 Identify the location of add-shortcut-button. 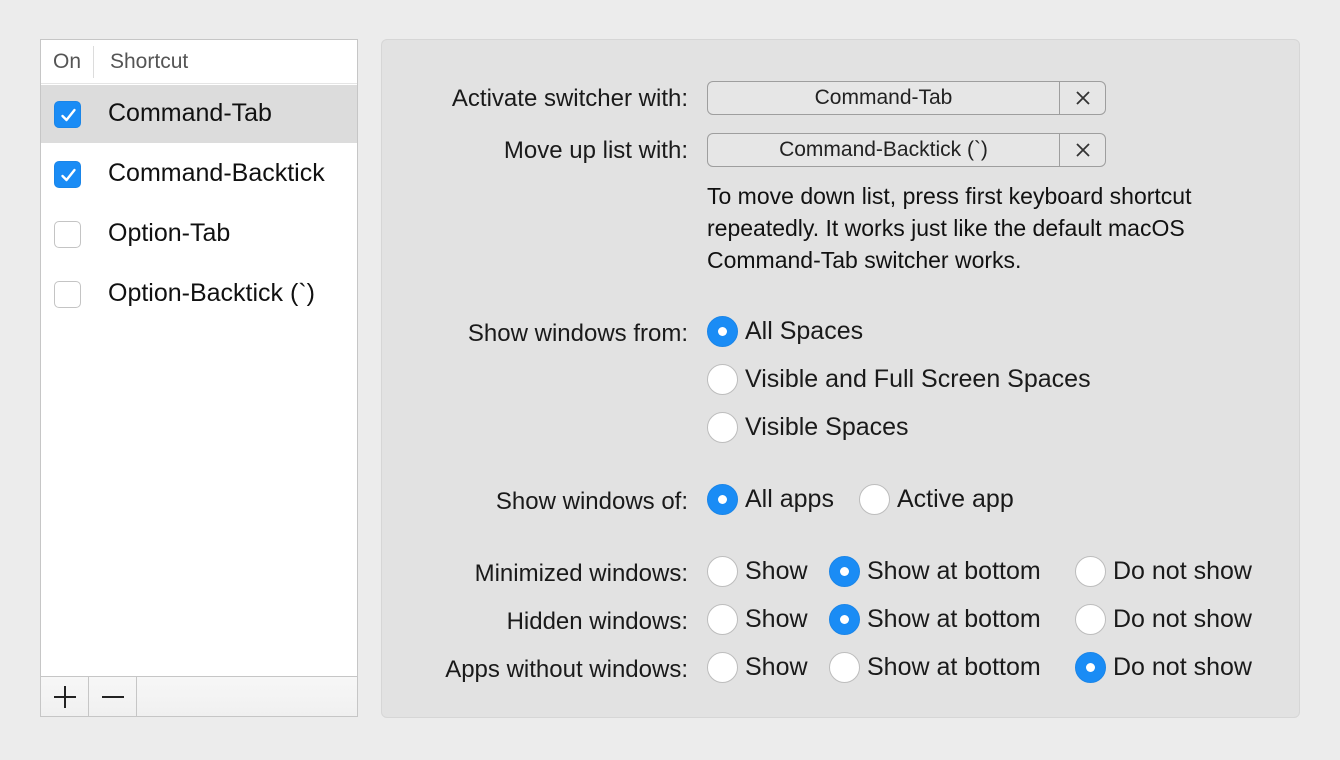
(65, 696).